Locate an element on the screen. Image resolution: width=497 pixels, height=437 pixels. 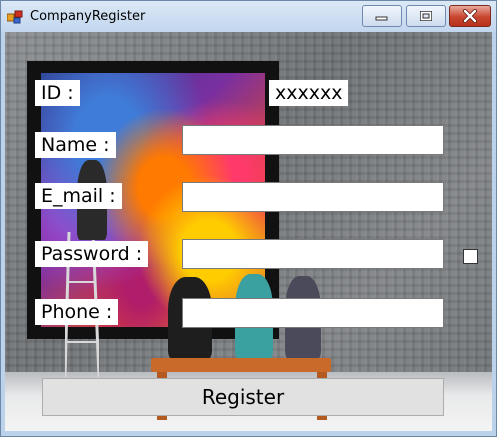
id-label: ID : is located at coordinates (57, 93).